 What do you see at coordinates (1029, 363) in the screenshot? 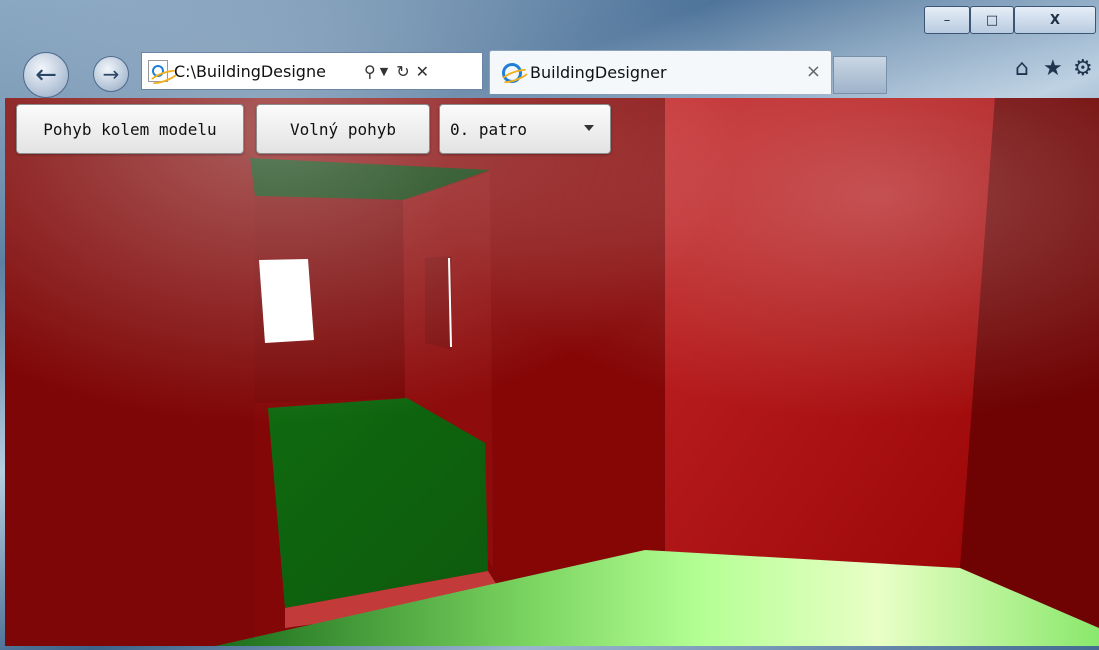
I see `far-right-wall` at bounding box center [1029, 363].